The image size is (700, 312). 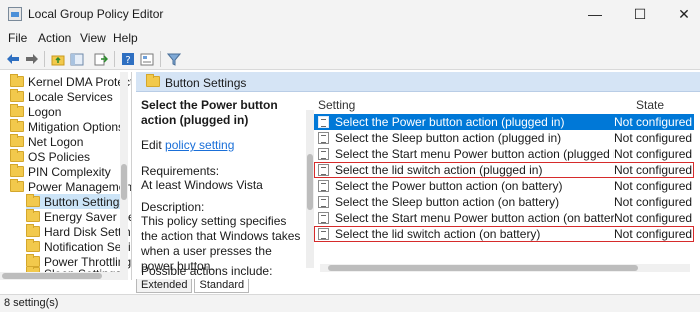 I want to click on tree-item-power-management: Power Management, so click(x=70, y=186).